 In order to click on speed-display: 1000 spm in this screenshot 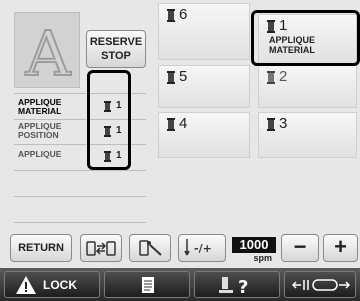, I will do `click(254, 249)`.